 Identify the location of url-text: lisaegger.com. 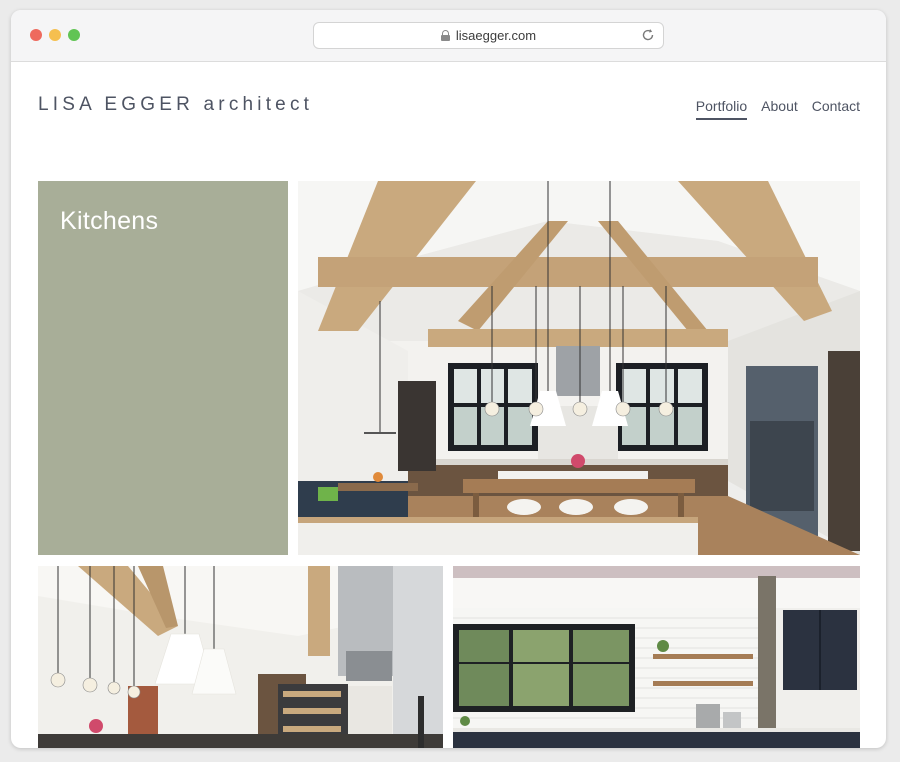
(496, 35).